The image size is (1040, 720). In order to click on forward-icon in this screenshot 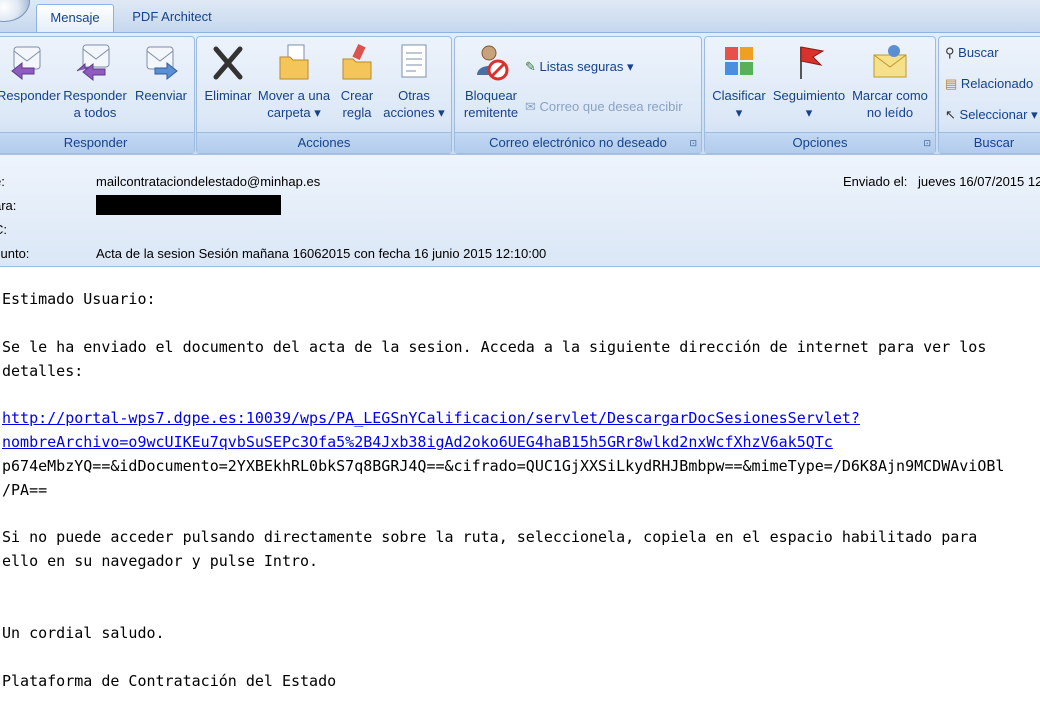, I will do `click(161, 62)`.